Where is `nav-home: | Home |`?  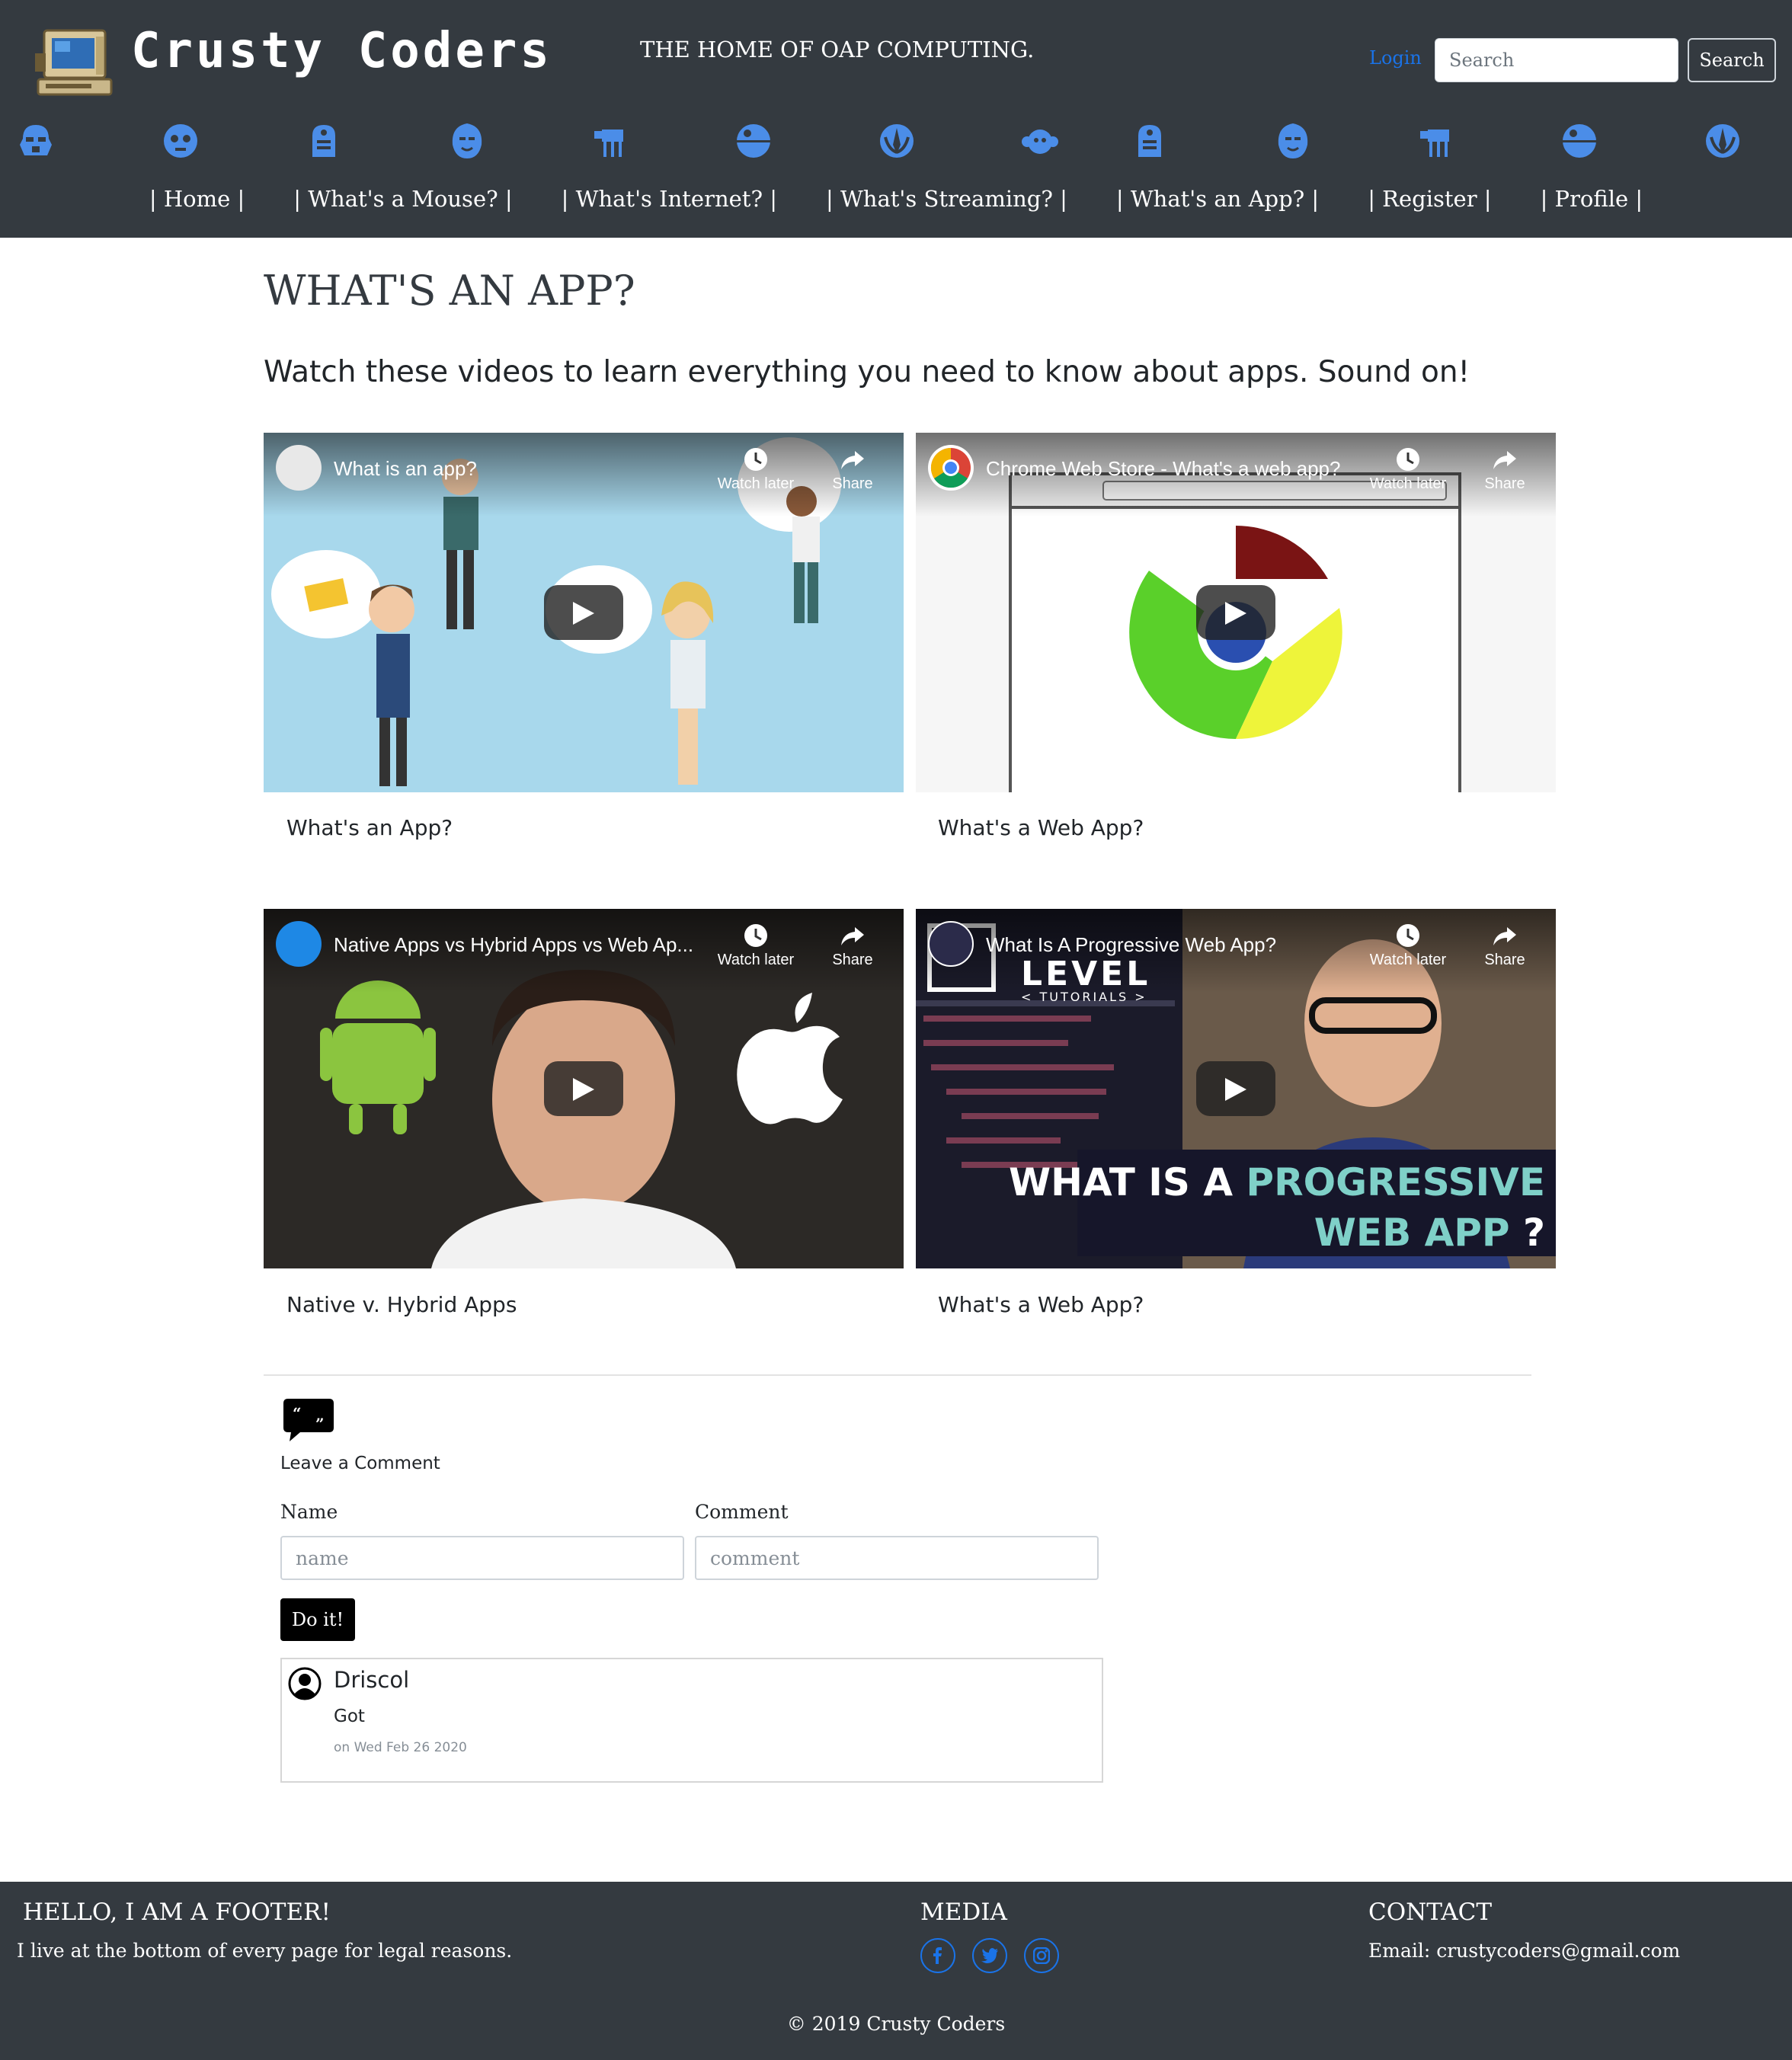
nav-home: | Home | is located at coordinates (197, 204).